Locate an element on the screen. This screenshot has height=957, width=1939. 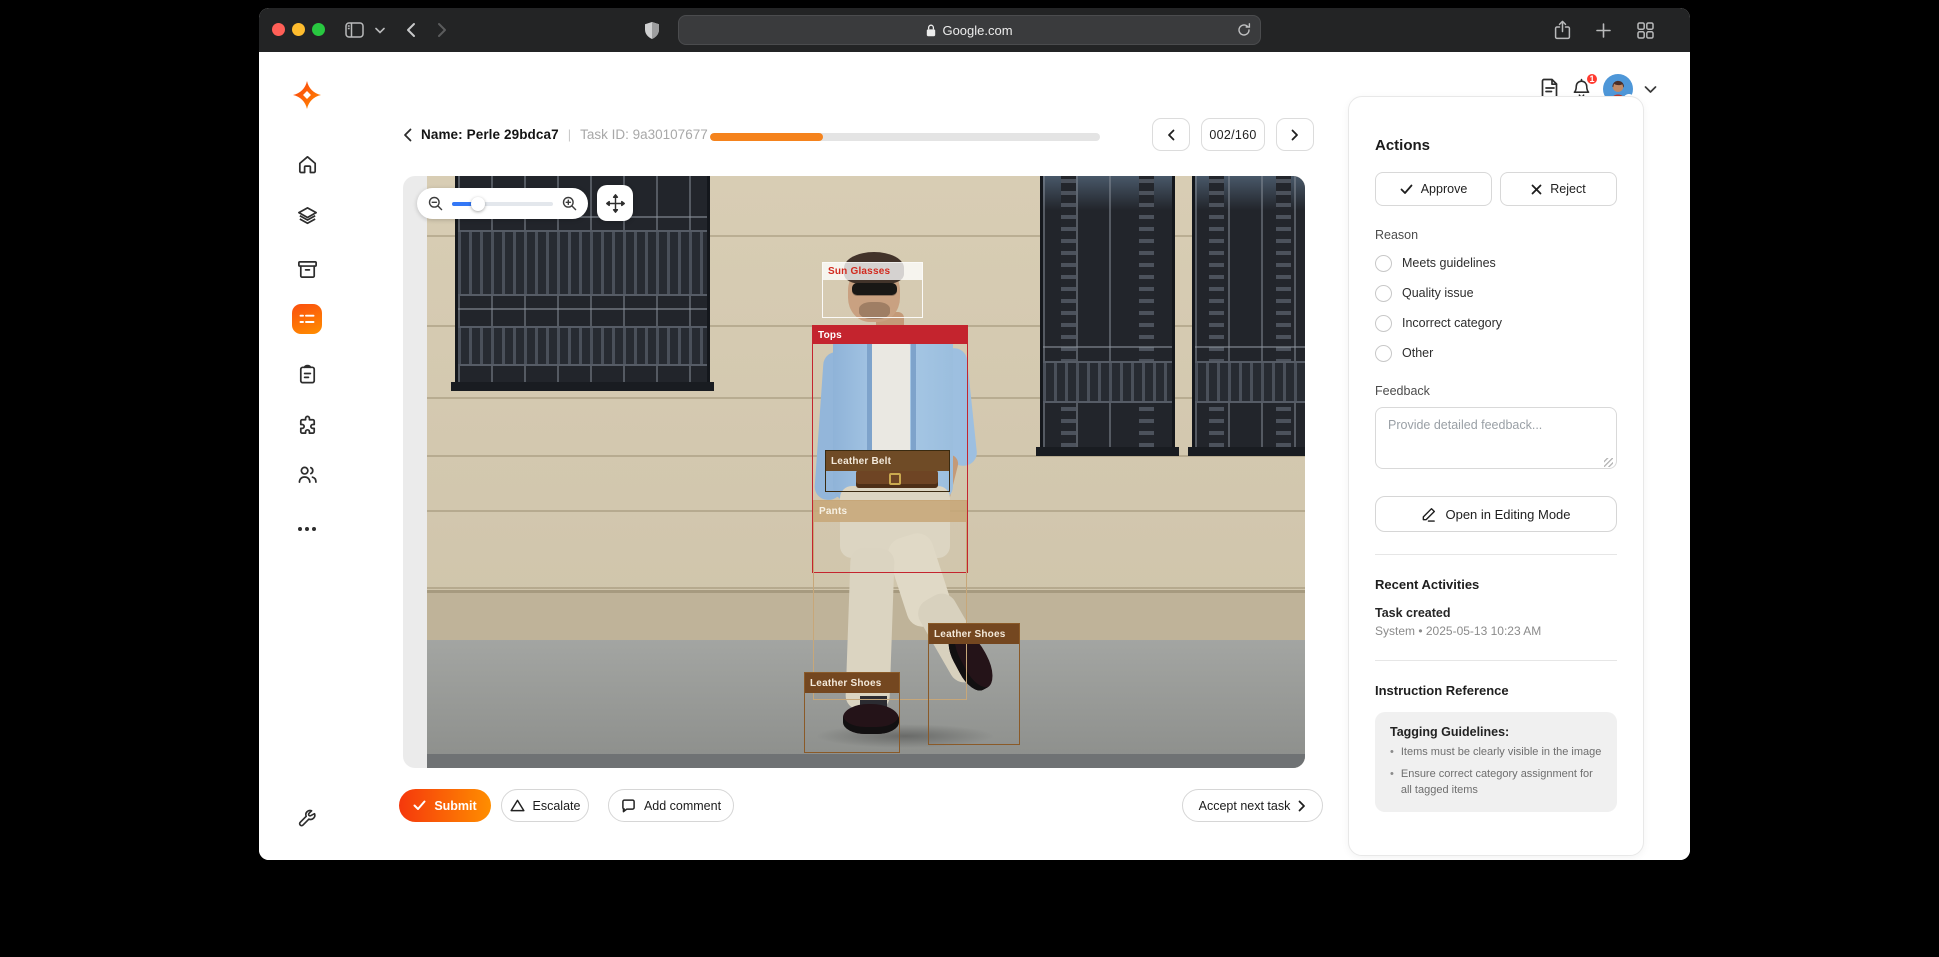
comment-icon is located at coordinates (628, 805).